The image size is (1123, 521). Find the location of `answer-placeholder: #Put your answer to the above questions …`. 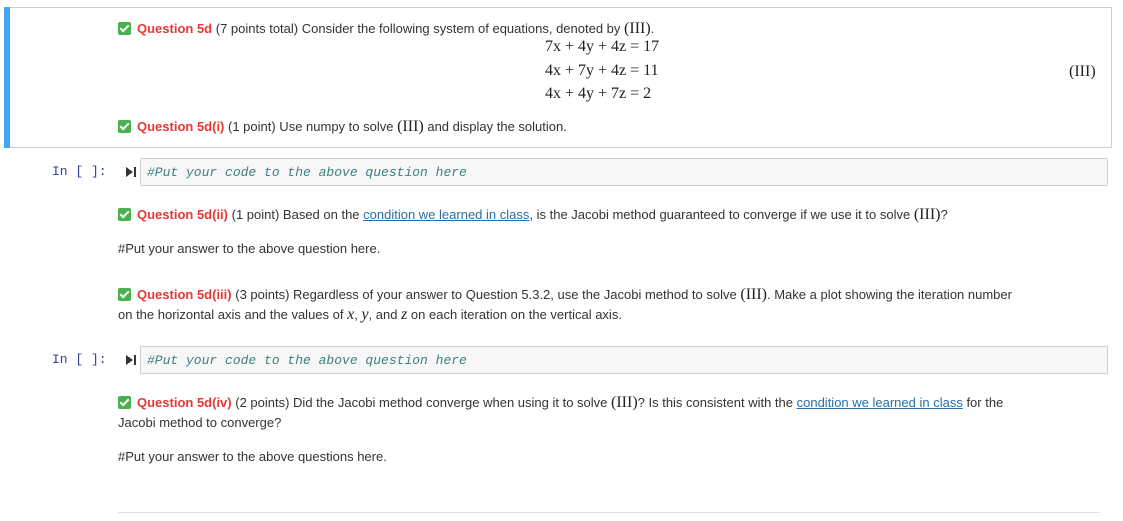

answer-placeholder: #Put your answer to the above questions … is located at coordinates (252, 456).